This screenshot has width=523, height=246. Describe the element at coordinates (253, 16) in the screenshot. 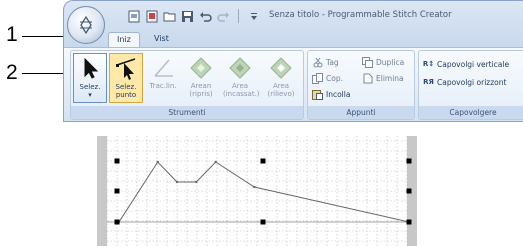

I see `customize-toolbar-icon` at that location.